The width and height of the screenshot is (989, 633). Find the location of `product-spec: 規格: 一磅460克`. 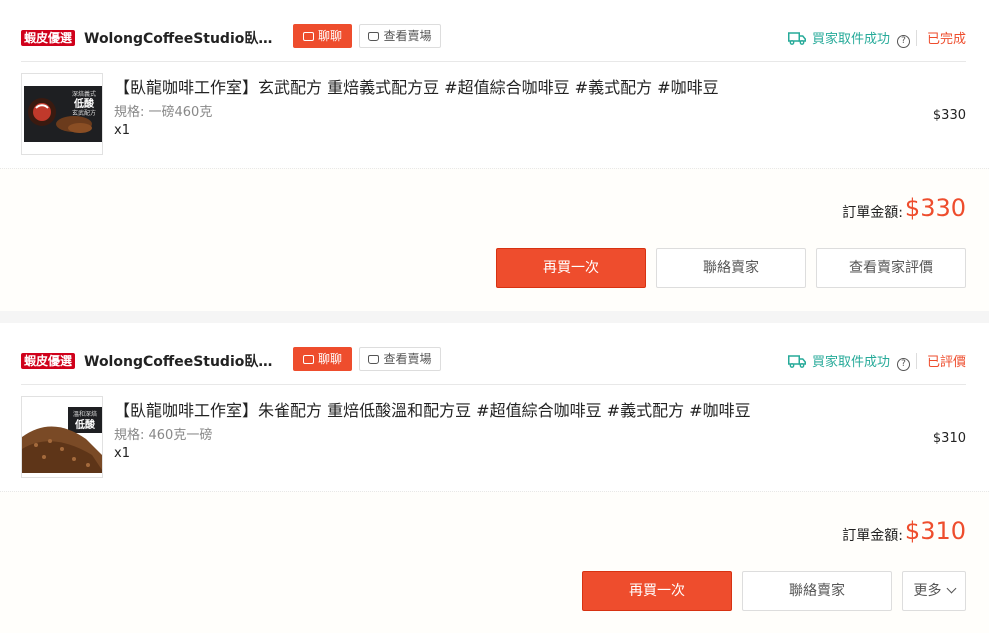

product-spec: 規格: 一磅460克 is located at coordinates (163, 112).